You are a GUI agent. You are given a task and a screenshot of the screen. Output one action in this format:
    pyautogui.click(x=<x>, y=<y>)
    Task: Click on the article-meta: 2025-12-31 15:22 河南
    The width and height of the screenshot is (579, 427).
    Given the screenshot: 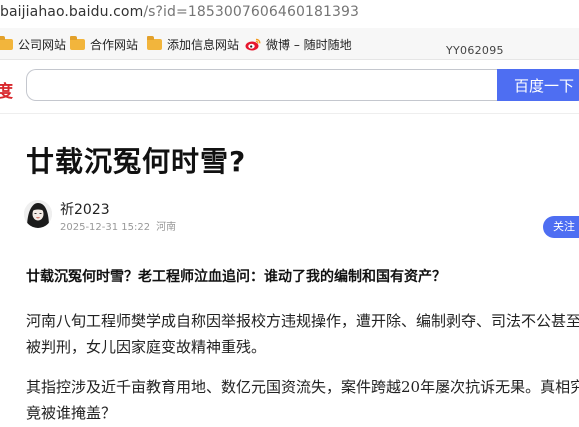 What is the action you would take?
    pyautogui.click(x=118, y=225)
    